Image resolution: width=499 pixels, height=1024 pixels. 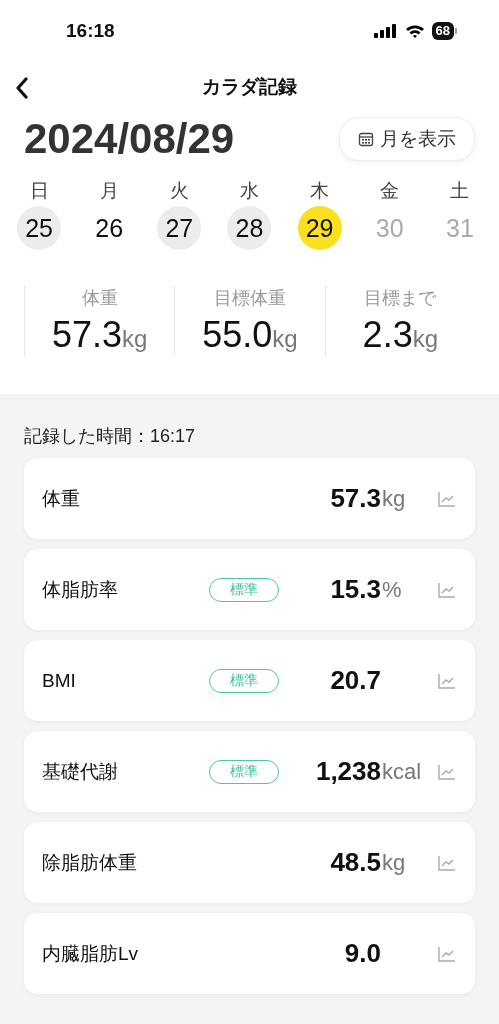 What do you see at coordinates (249, 228) in the screenshot?
I see `day-button: 28` at bounding box center [249, 228].